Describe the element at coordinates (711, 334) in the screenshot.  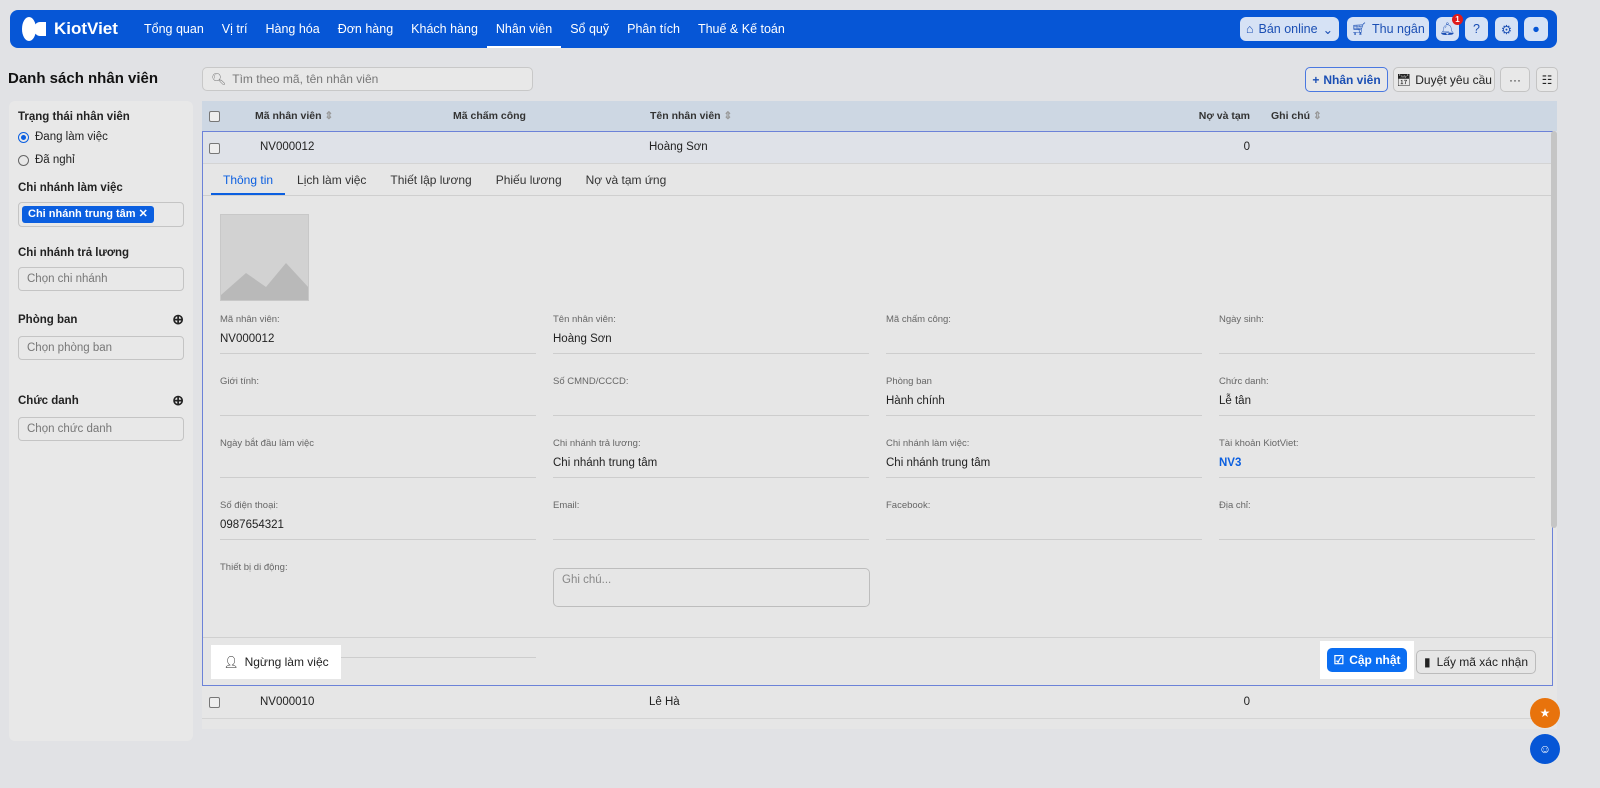
I see `detail-field: Tên nhân viên: Hoàng Sơn` at that location.